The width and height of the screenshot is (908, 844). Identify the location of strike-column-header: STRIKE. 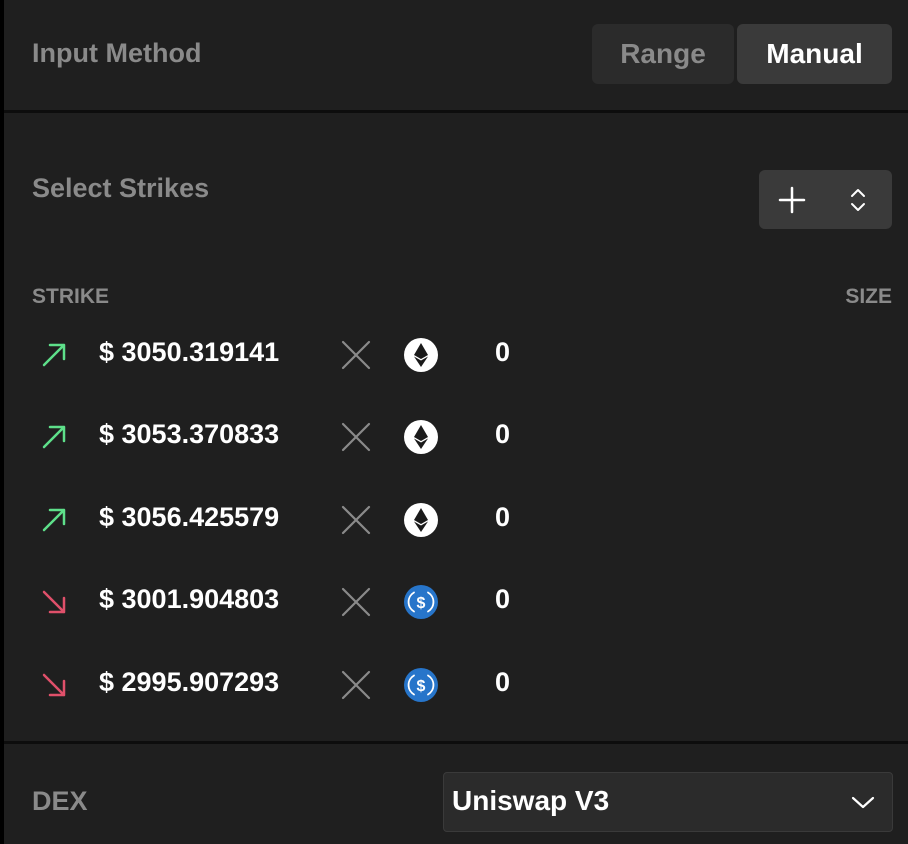
(71, 296).